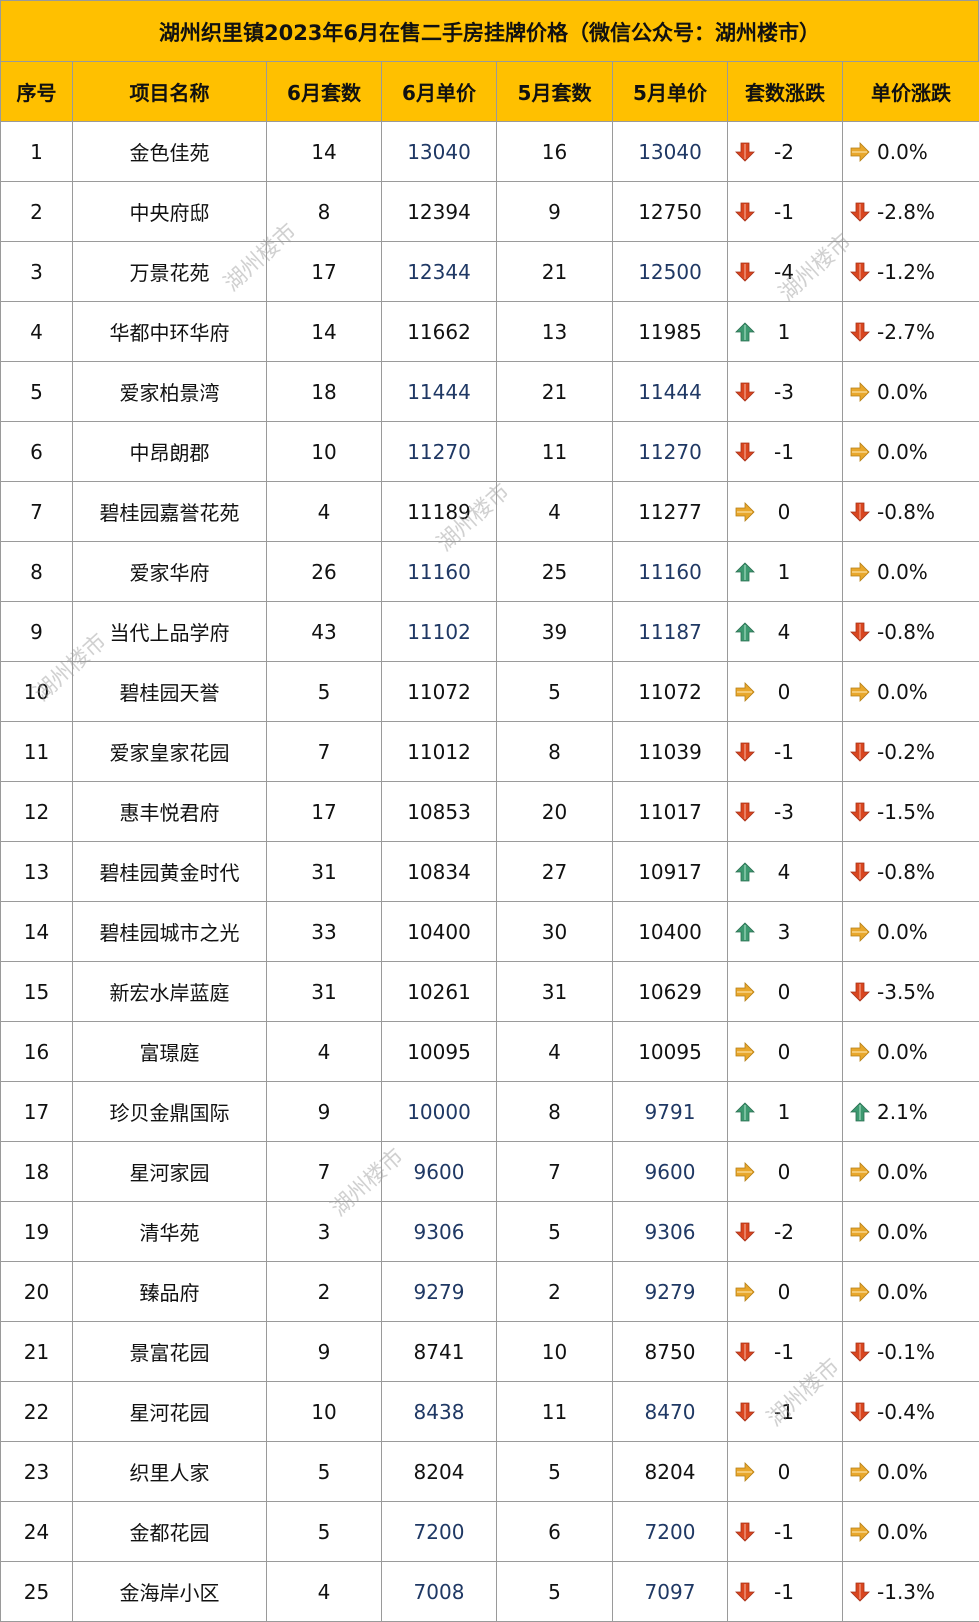  What do you see at coordinates (170, 1412) in the screenshot?
I see `project-name: 星河花园` at bounding box center [170, 1412].